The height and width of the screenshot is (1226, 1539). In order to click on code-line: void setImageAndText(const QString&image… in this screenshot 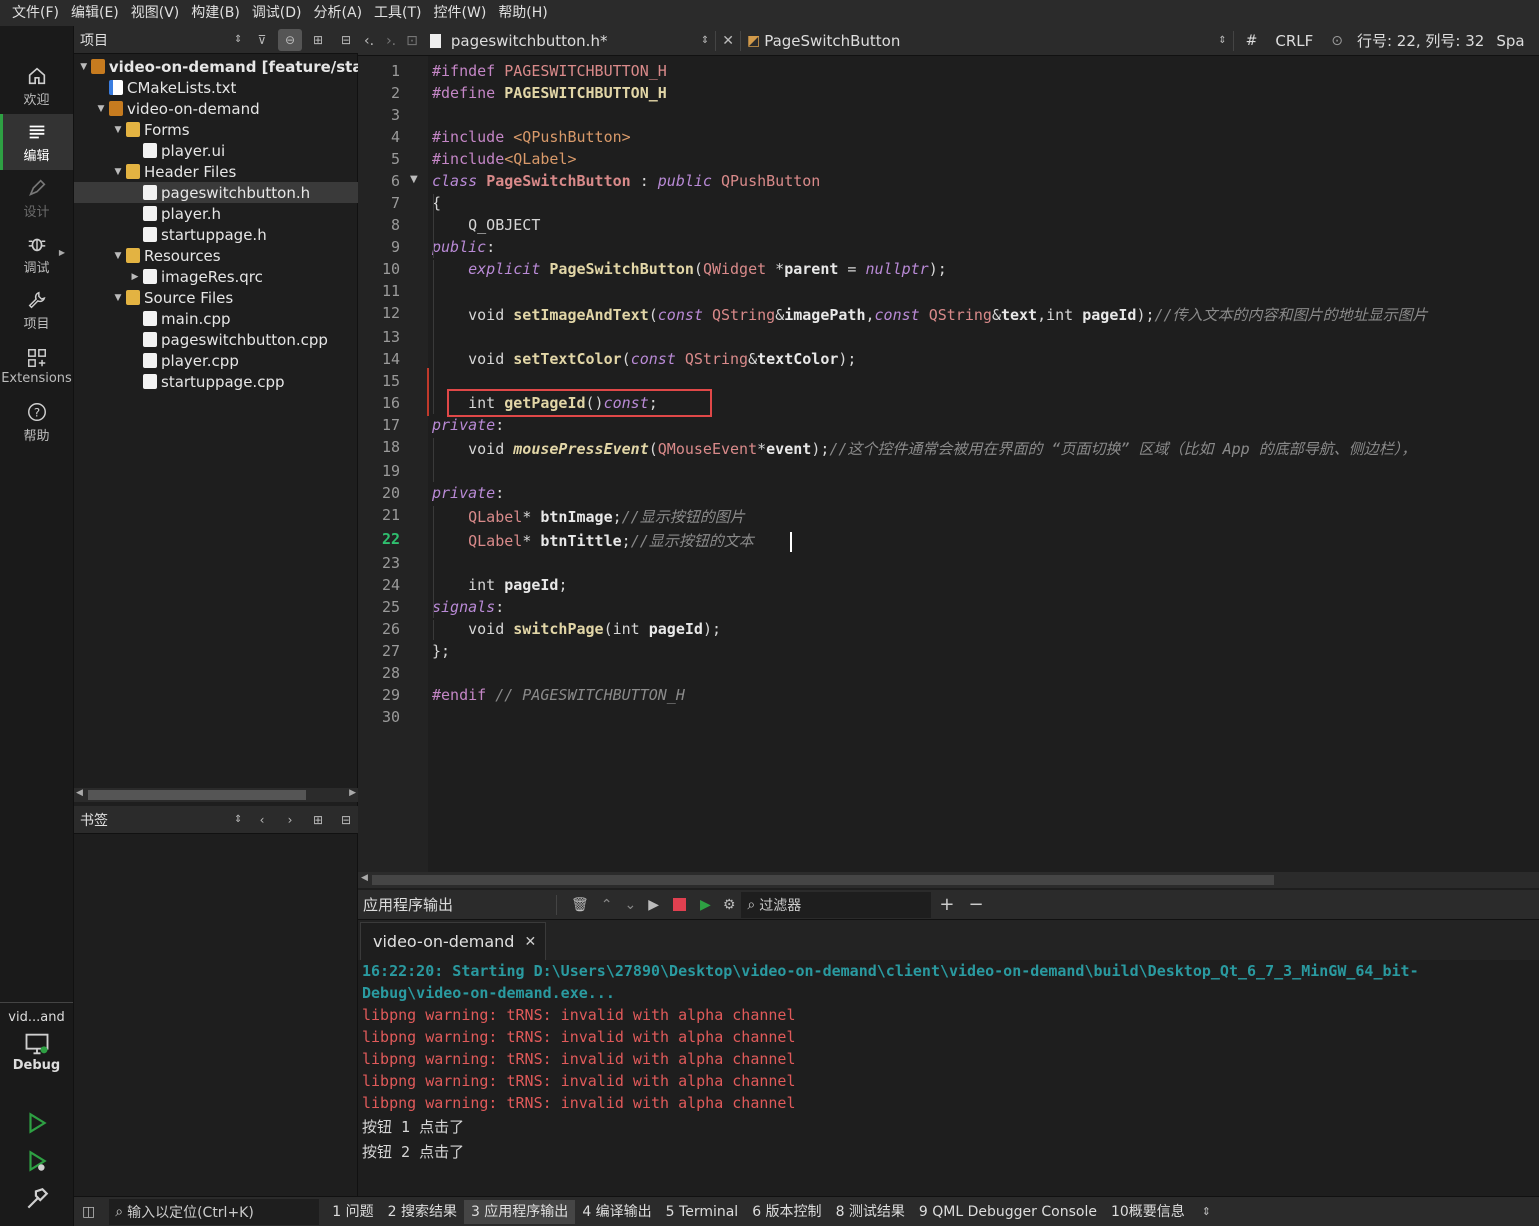, I will do `click(929, 314)`.